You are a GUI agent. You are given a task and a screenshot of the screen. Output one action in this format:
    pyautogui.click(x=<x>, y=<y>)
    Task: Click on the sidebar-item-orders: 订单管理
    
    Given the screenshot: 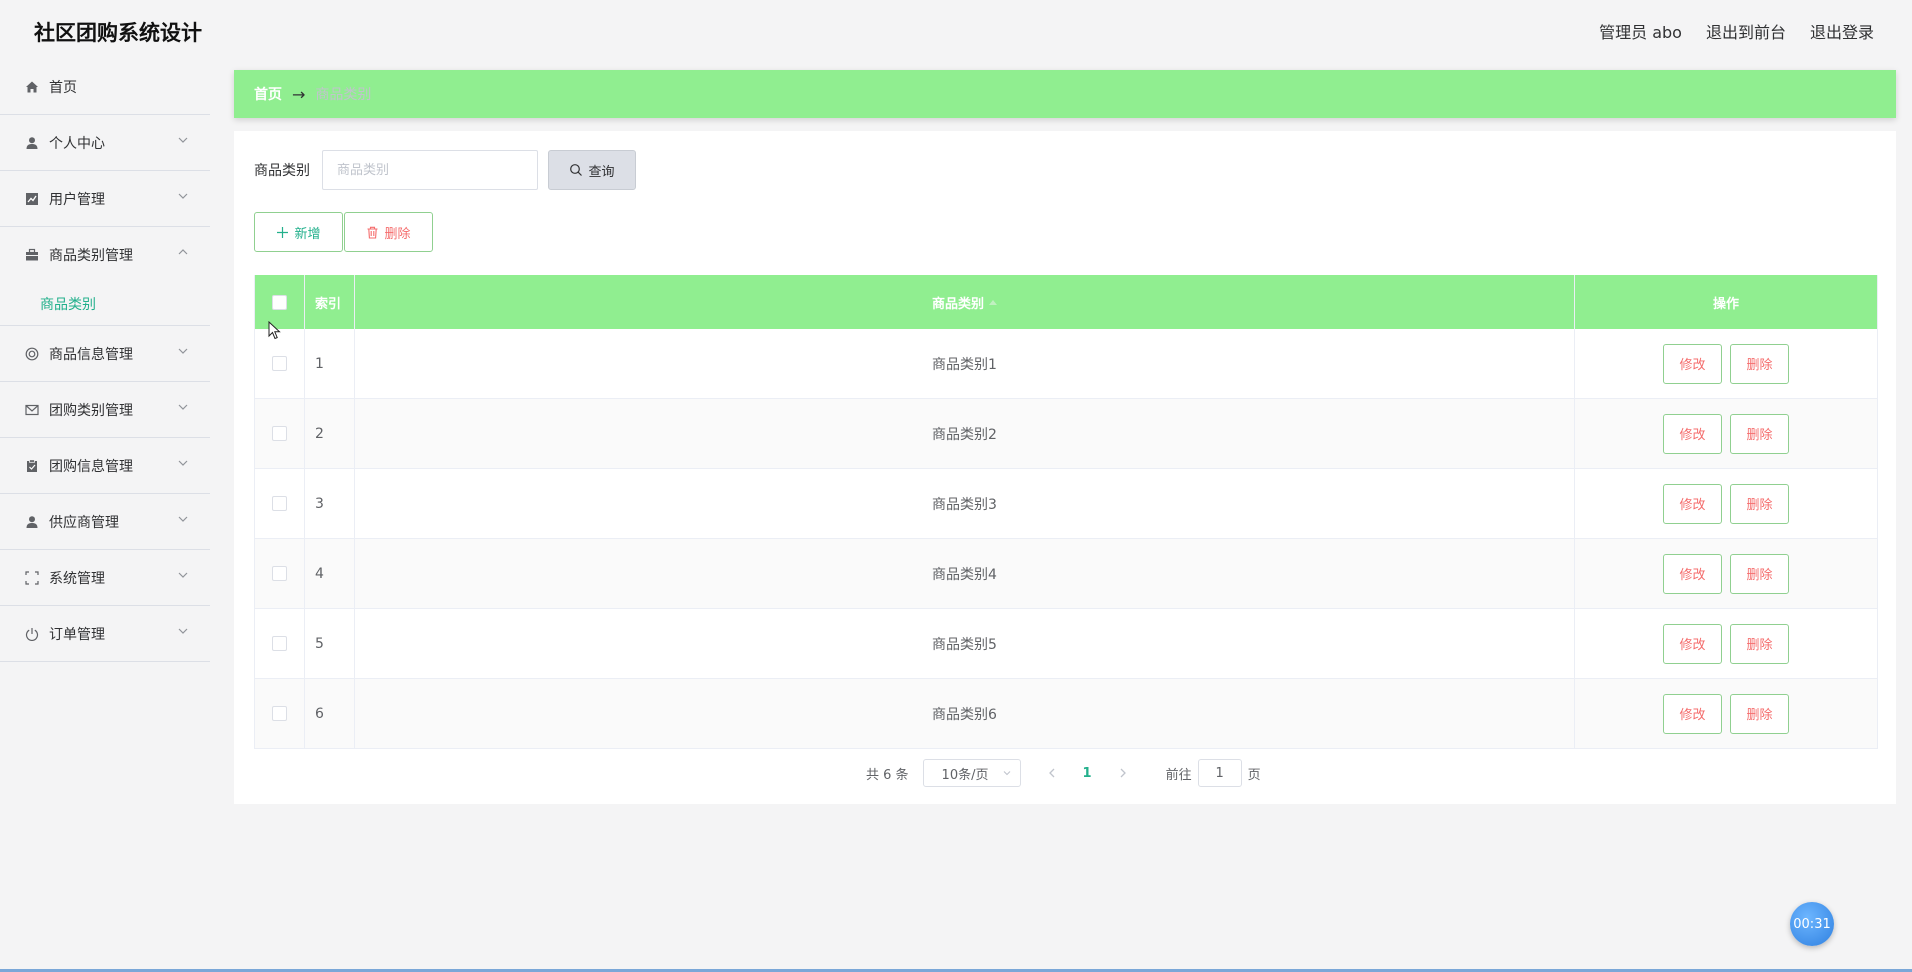 What is the action you would take?
    pyautogui.click(x=105, y=634)
    